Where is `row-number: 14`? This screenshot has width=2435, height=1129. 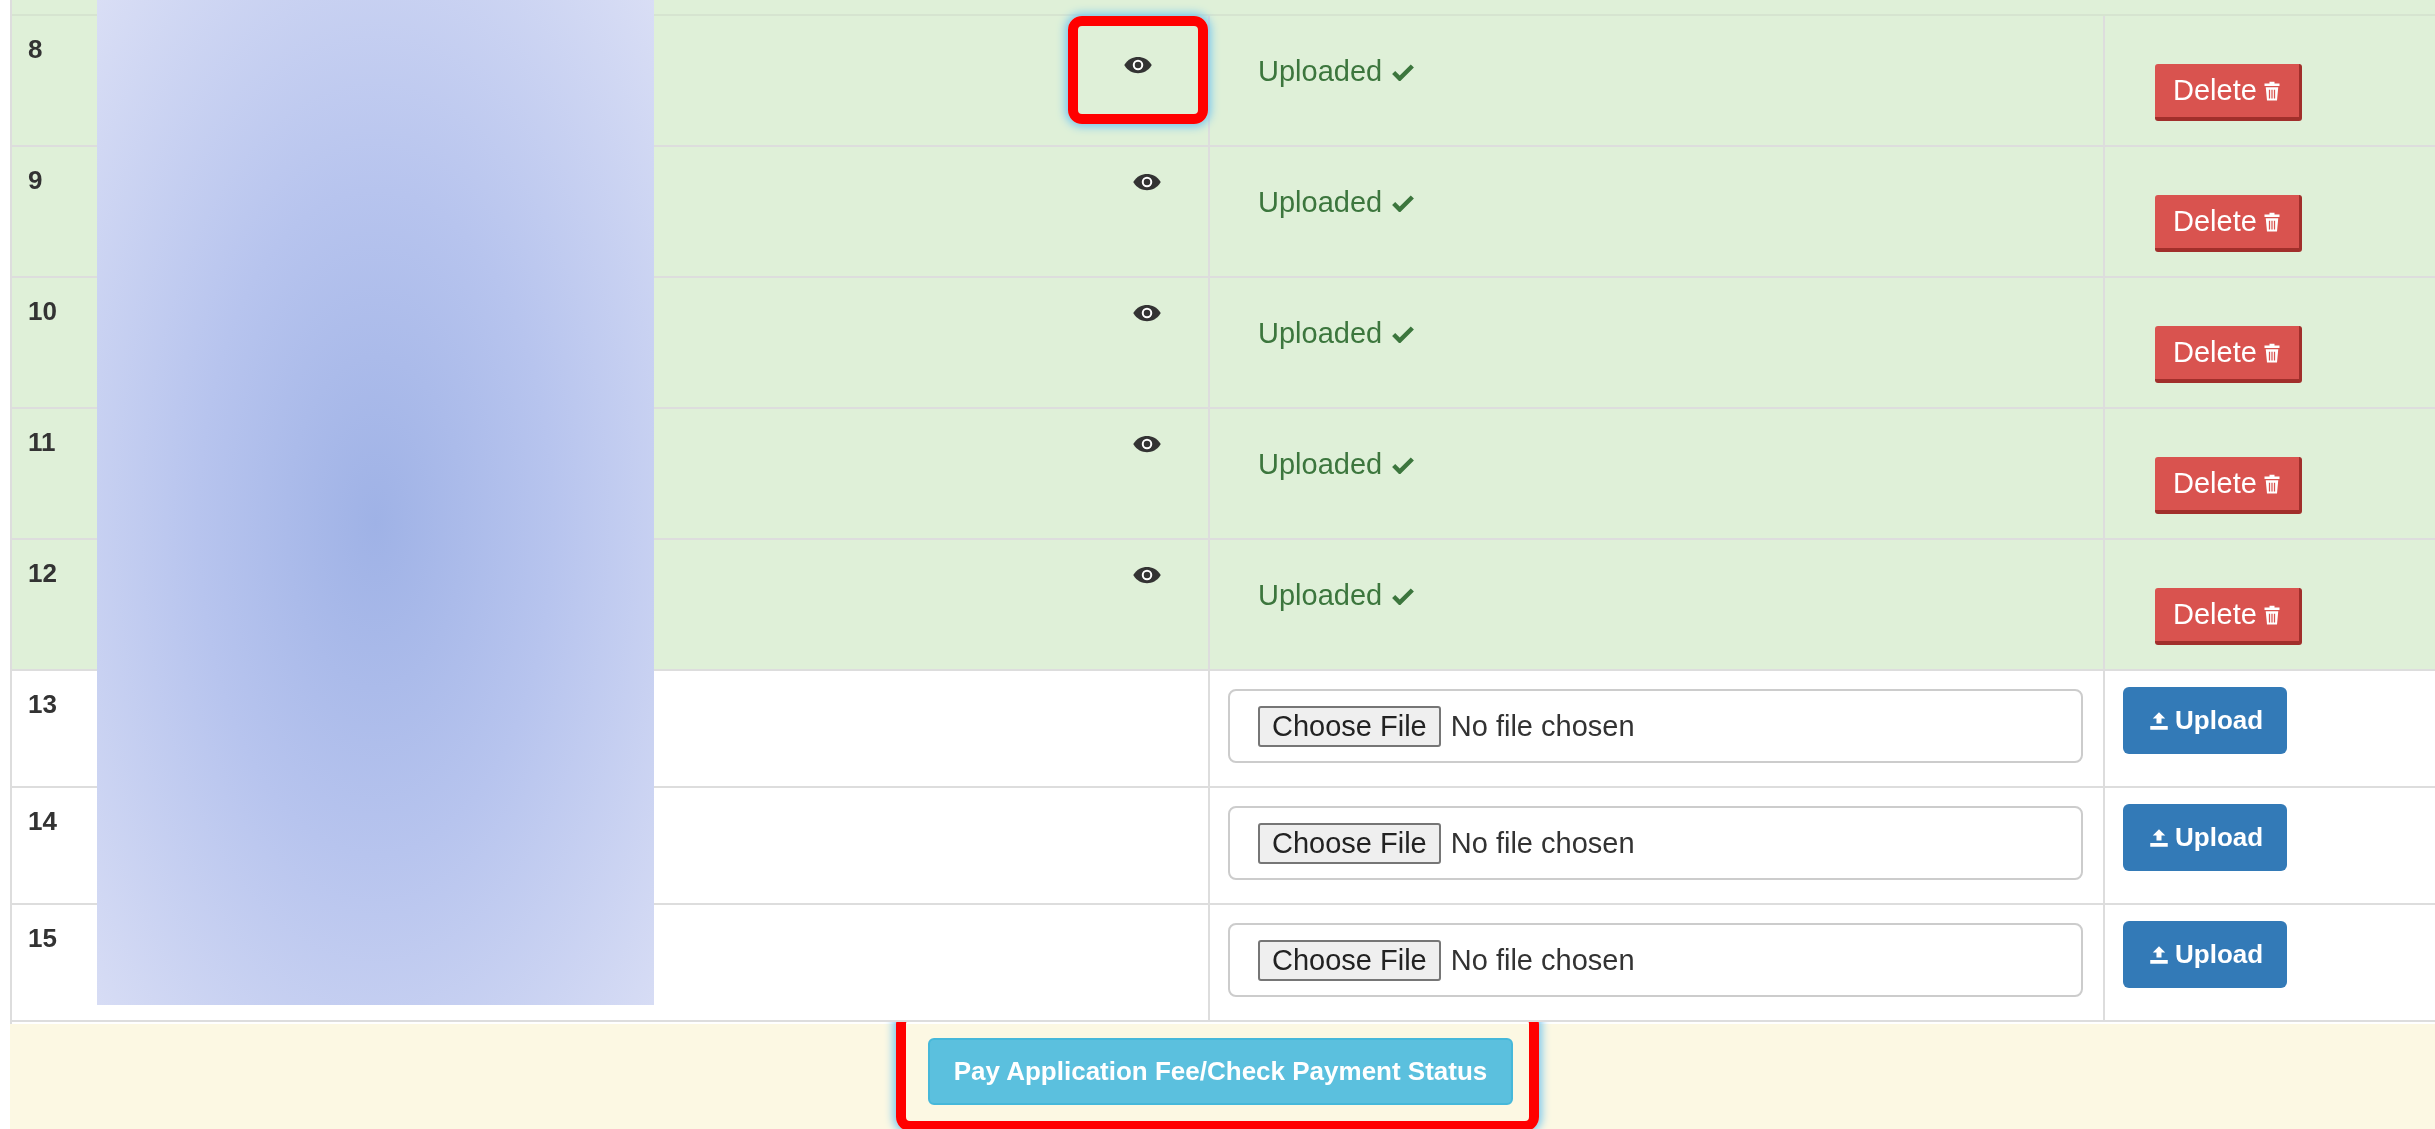
row-number: 14 is located at coordinates (42, 821).